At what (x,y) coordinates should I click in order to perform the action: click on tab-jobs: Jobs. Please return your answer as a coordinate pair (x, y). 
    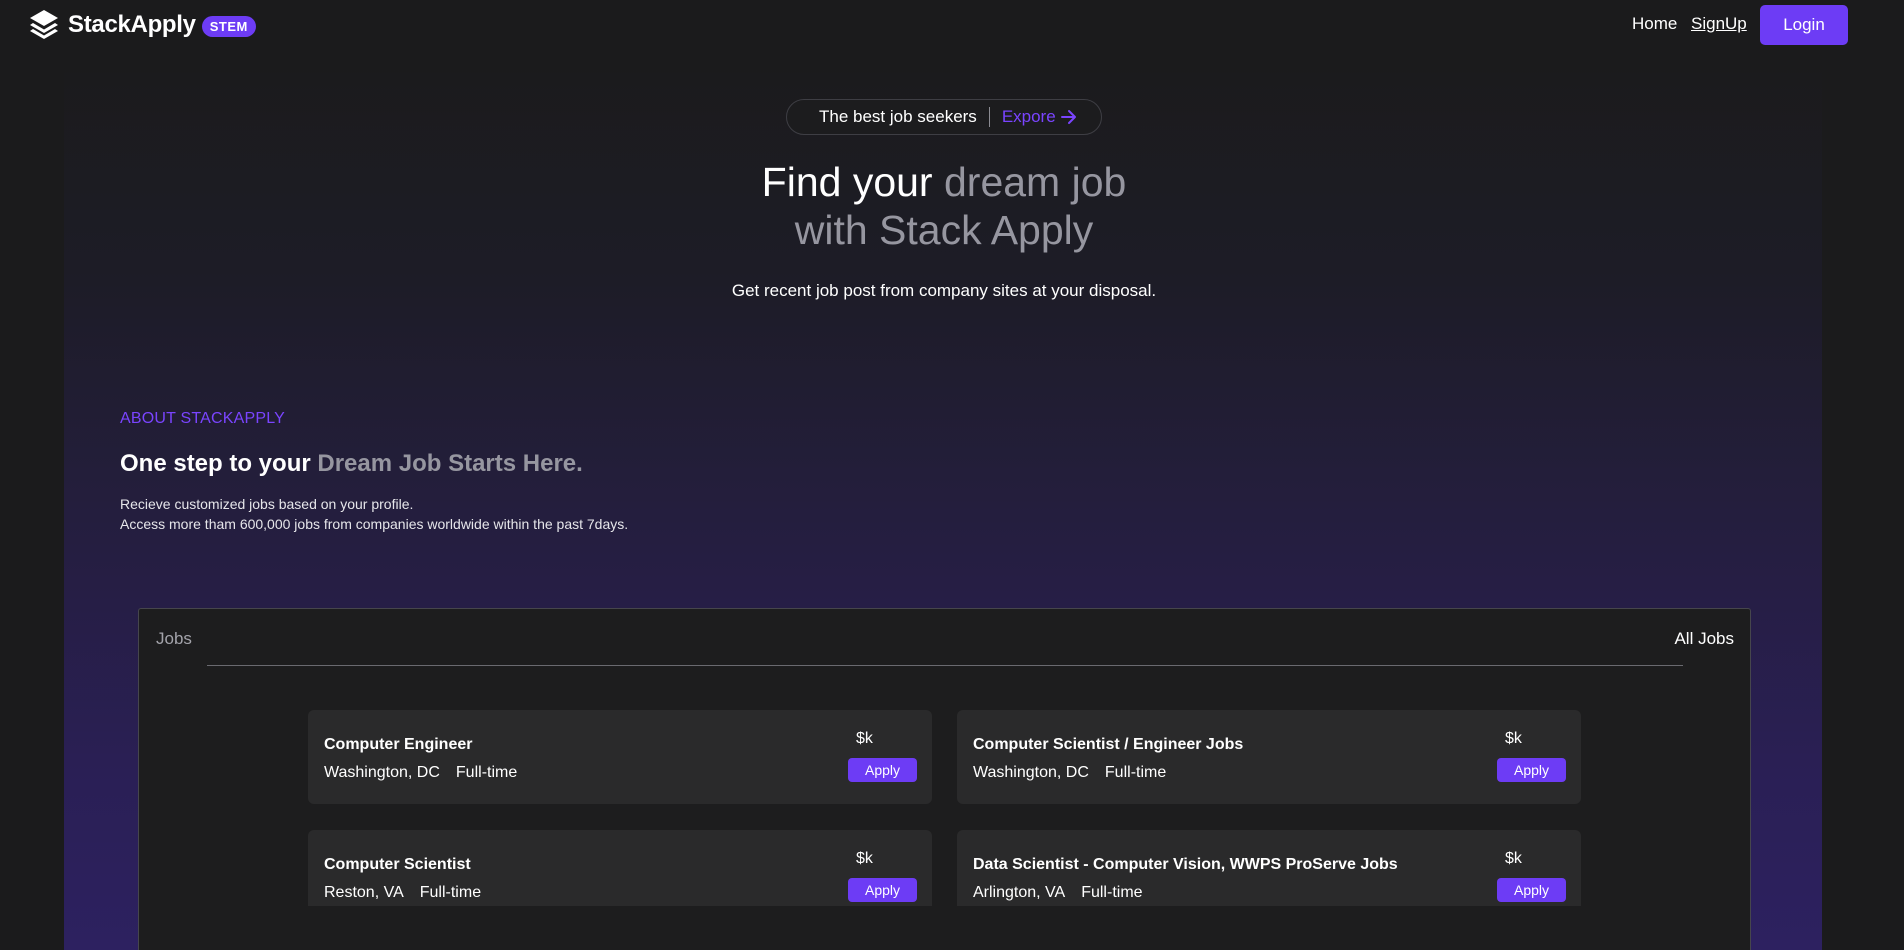
    Looking at the image, I should click on (174, 639).